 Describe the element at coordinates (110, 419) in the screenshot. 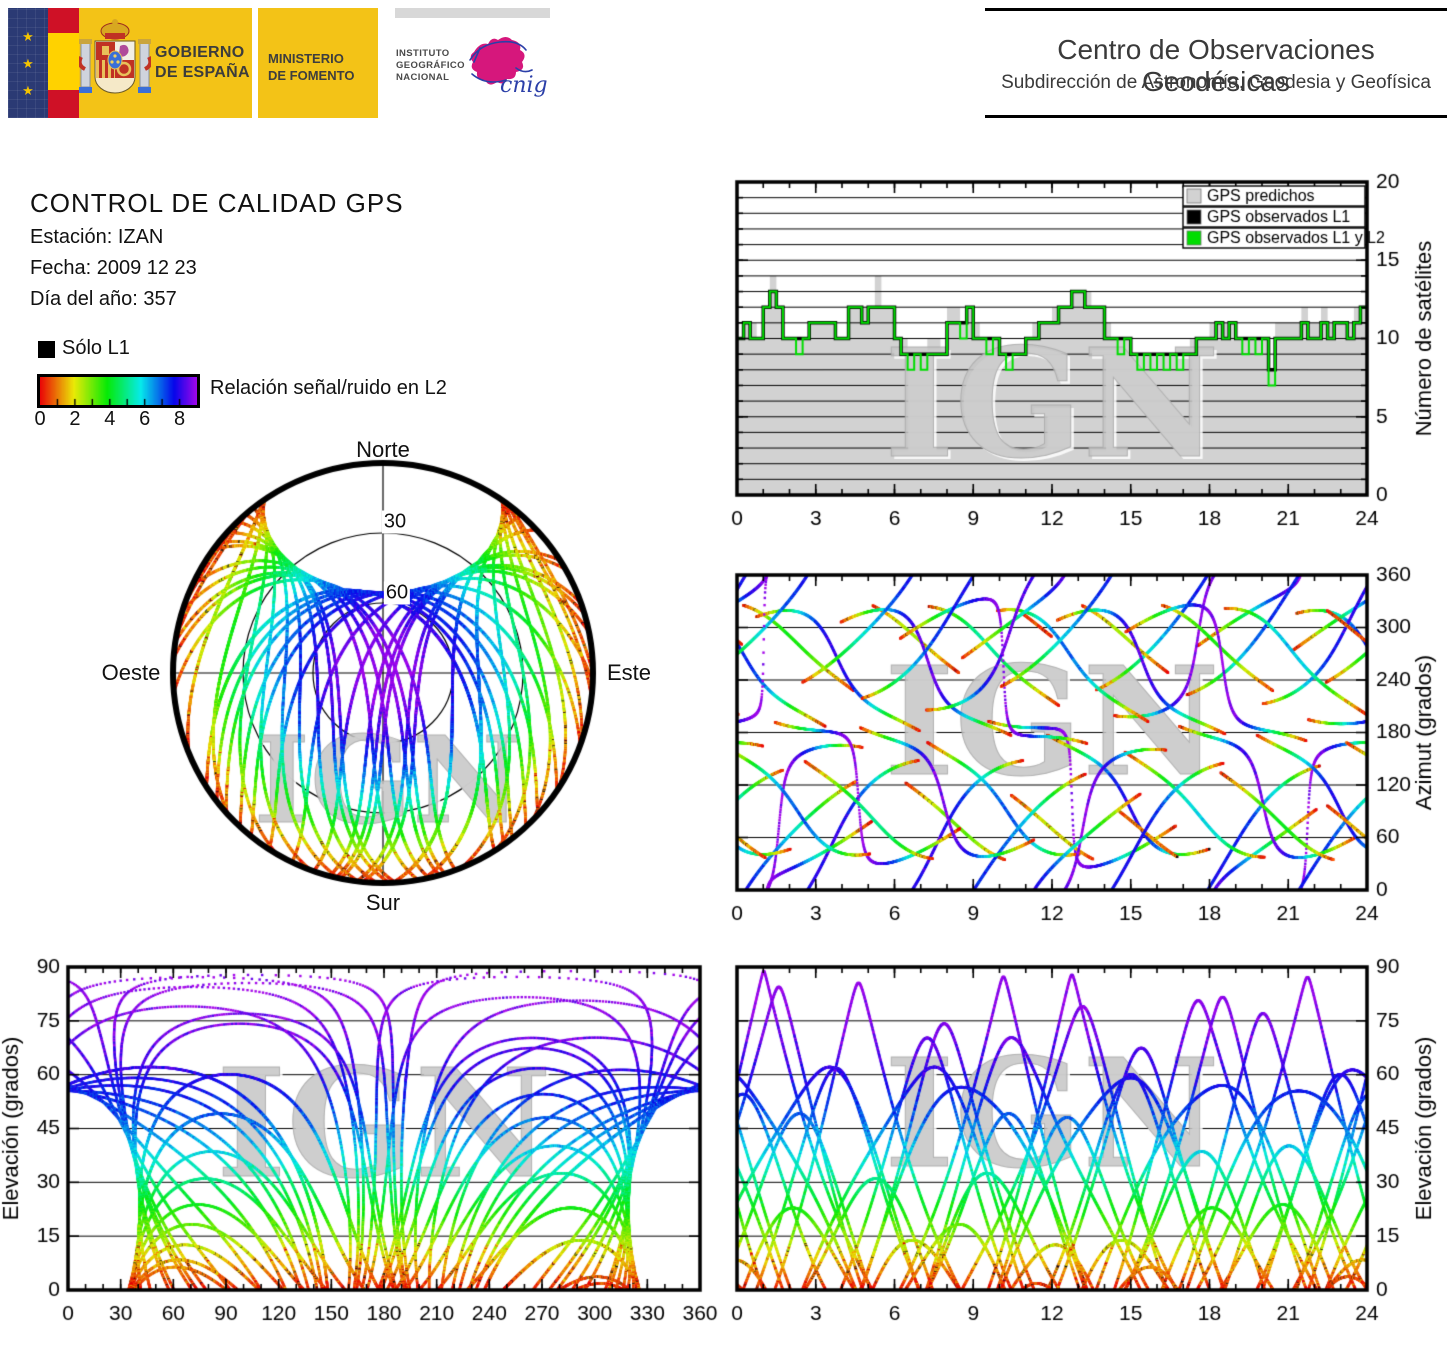

I see `colorbar-tick-label: 4` at that location.